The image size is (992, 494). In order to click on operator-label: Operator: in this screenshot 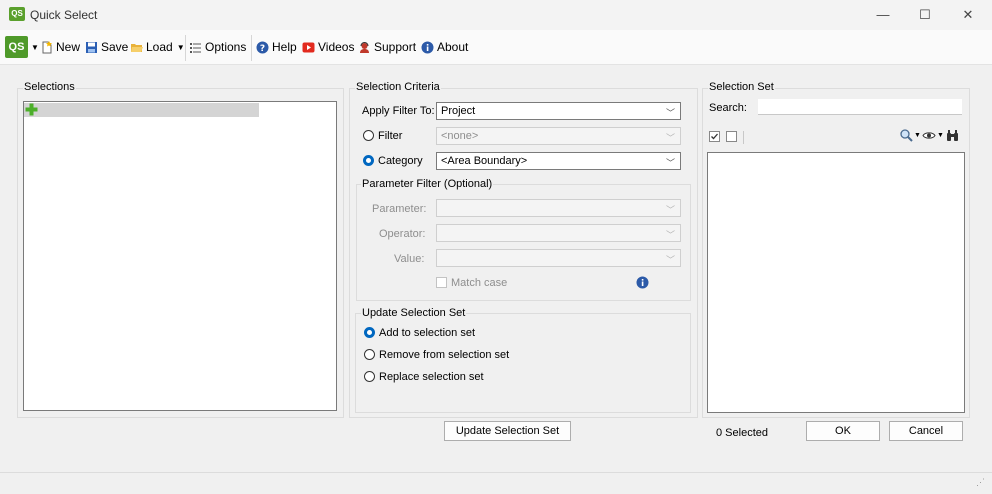, I will do `click(402, 234)`.